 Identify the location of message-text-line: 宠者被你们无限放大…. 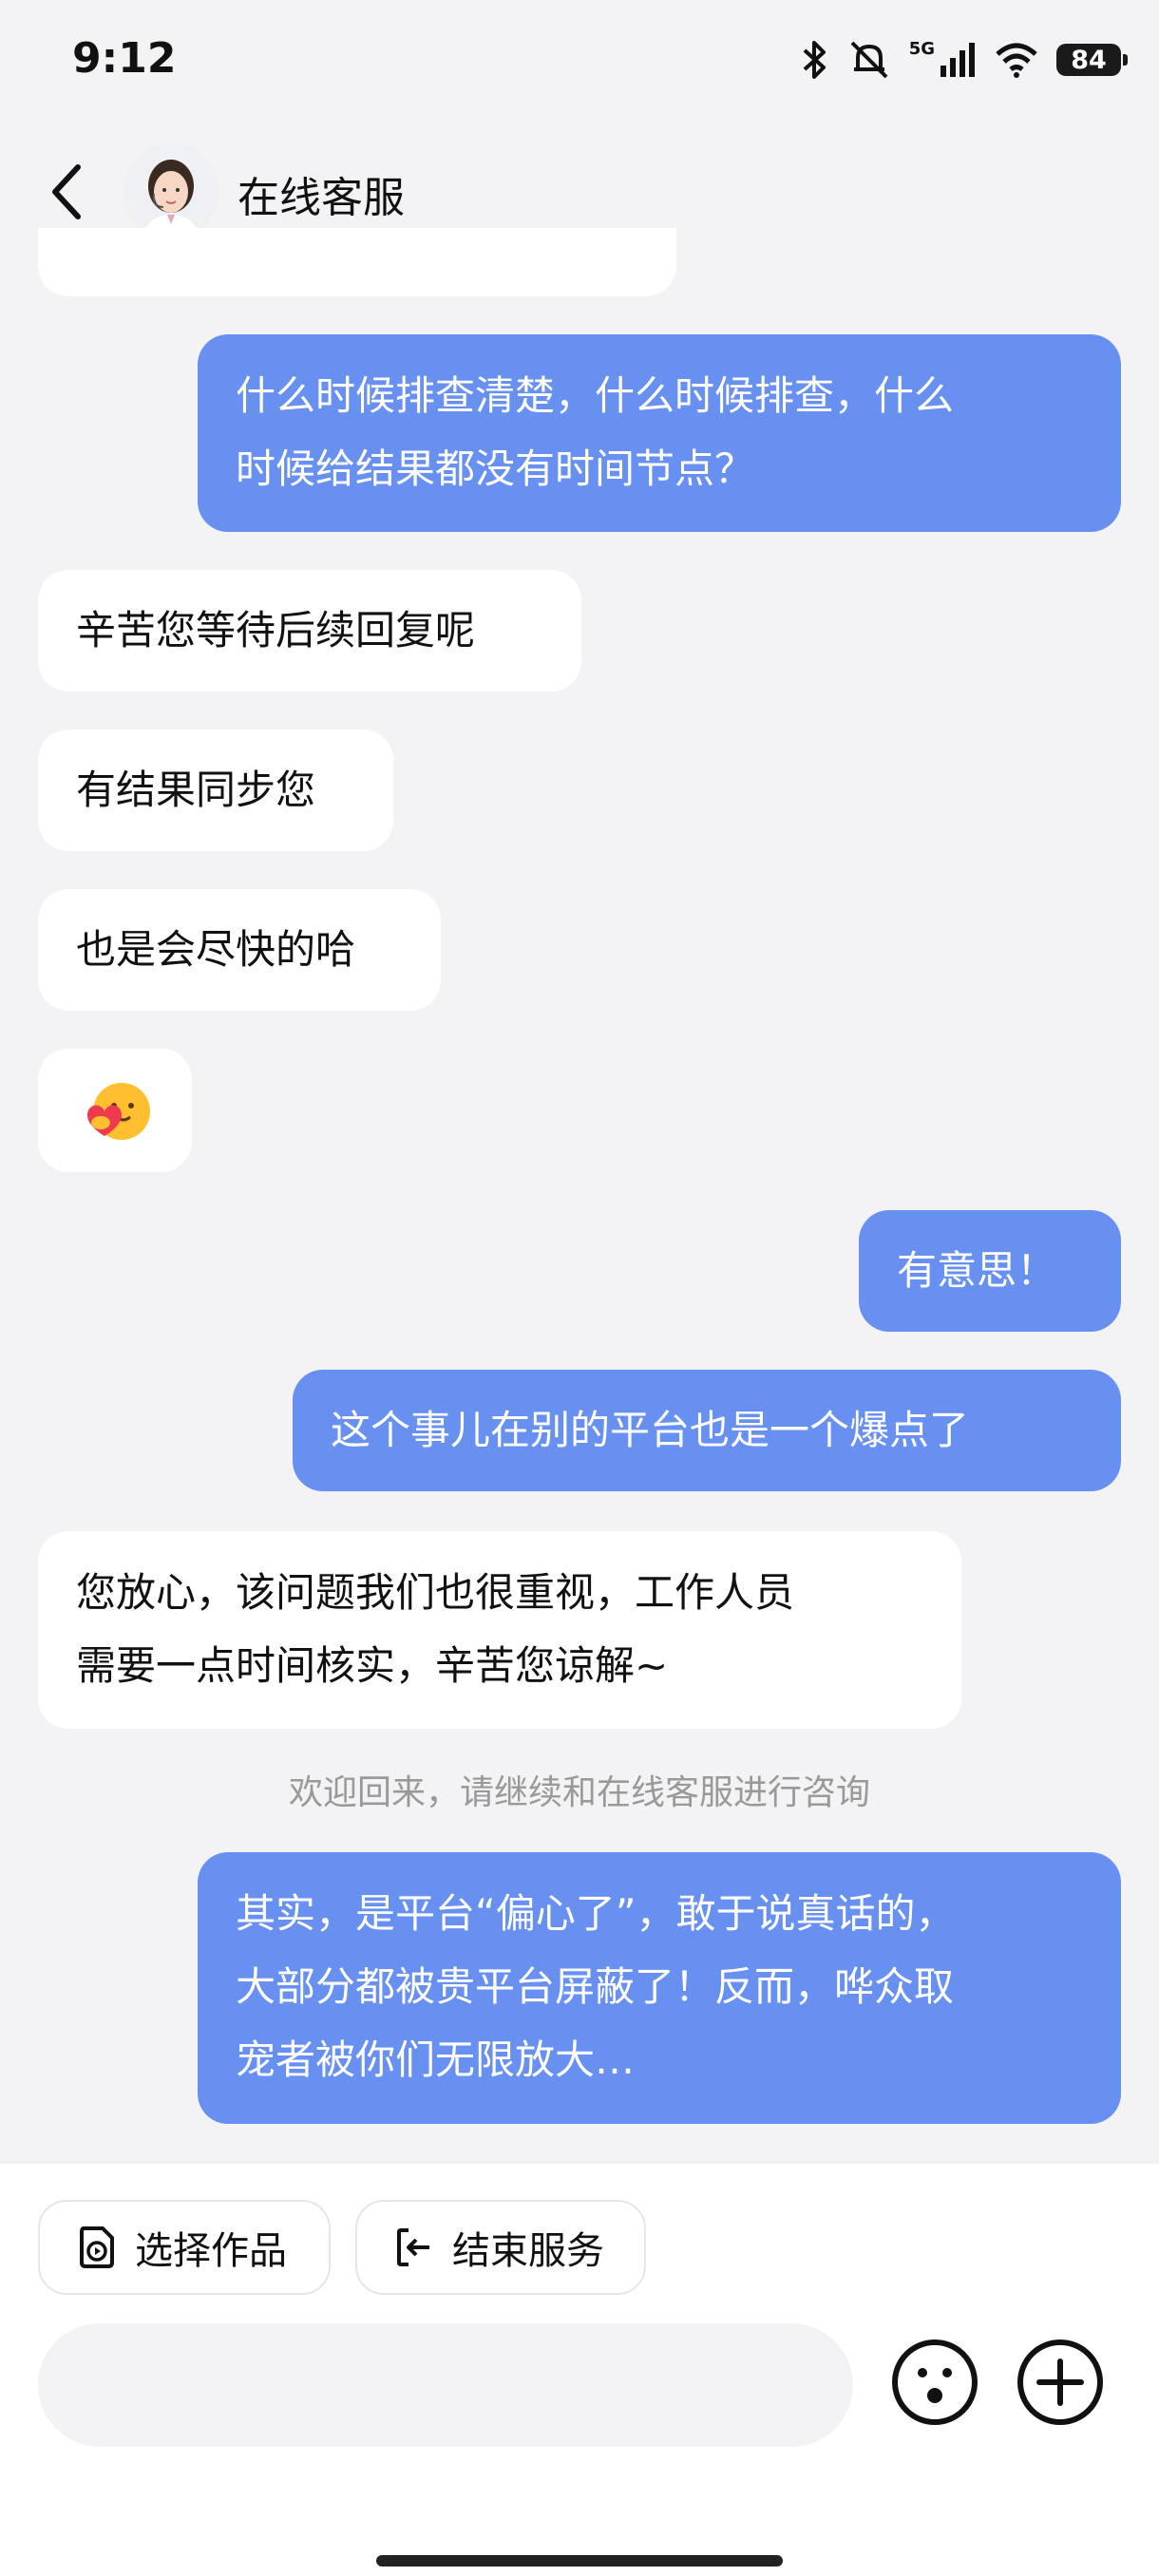
(436, 2059).